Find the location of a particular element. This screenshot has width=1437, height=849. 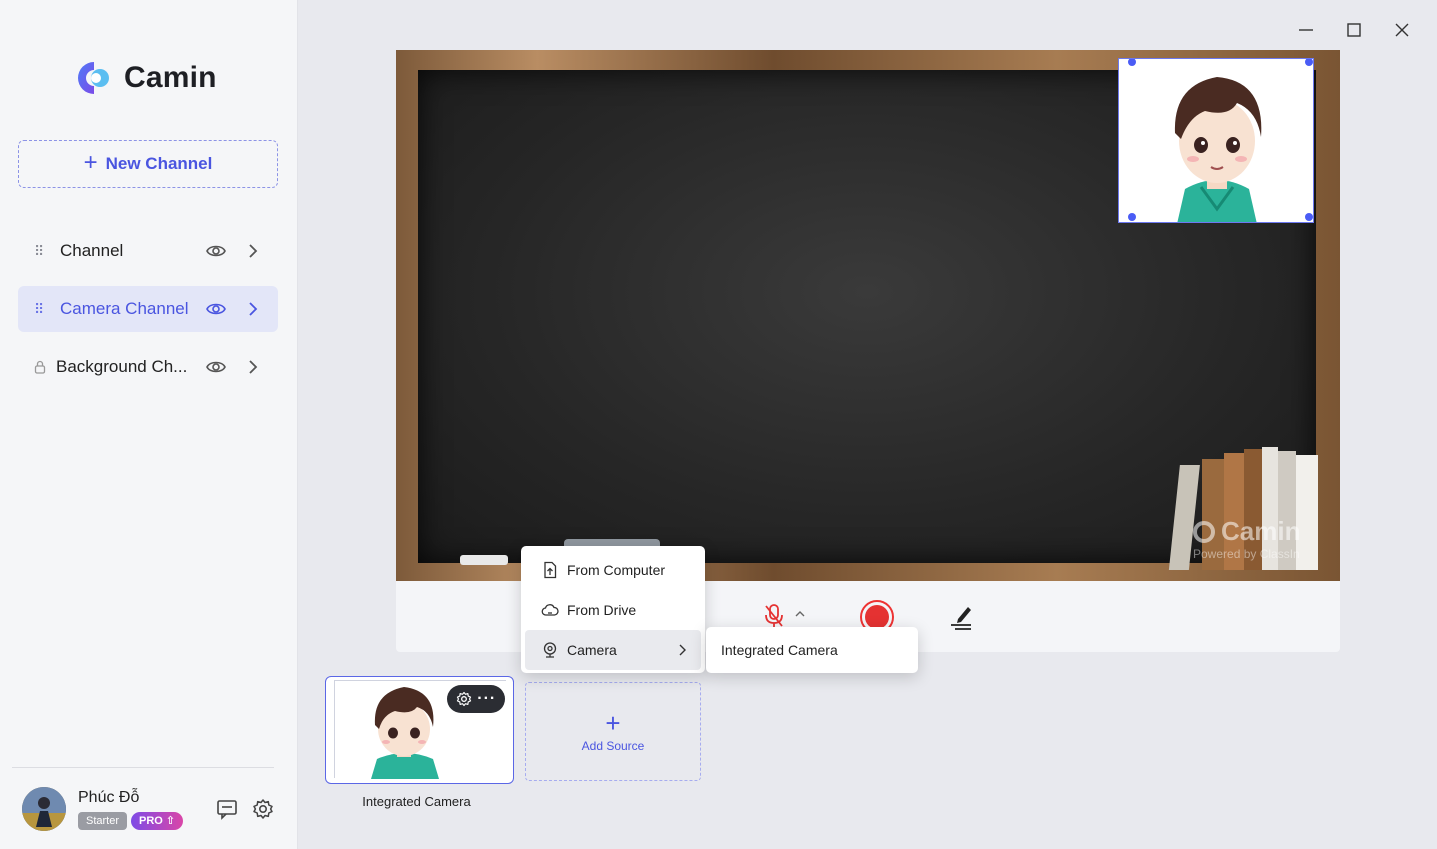

submenu-item-integrated-camera: Integrated Camera is located at coordinates (812, 650).